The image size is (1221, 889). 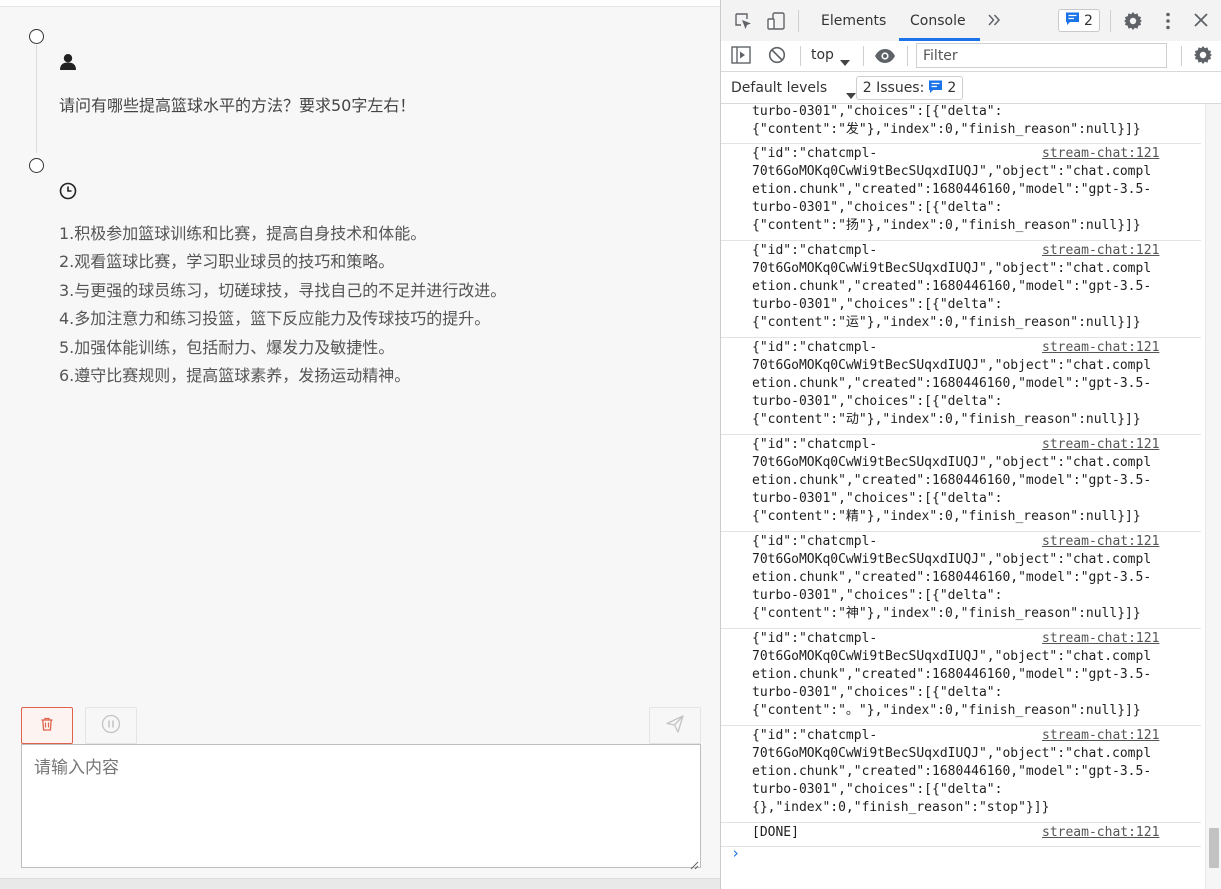 I want to click on stop-button, so click(x=111, y=725).